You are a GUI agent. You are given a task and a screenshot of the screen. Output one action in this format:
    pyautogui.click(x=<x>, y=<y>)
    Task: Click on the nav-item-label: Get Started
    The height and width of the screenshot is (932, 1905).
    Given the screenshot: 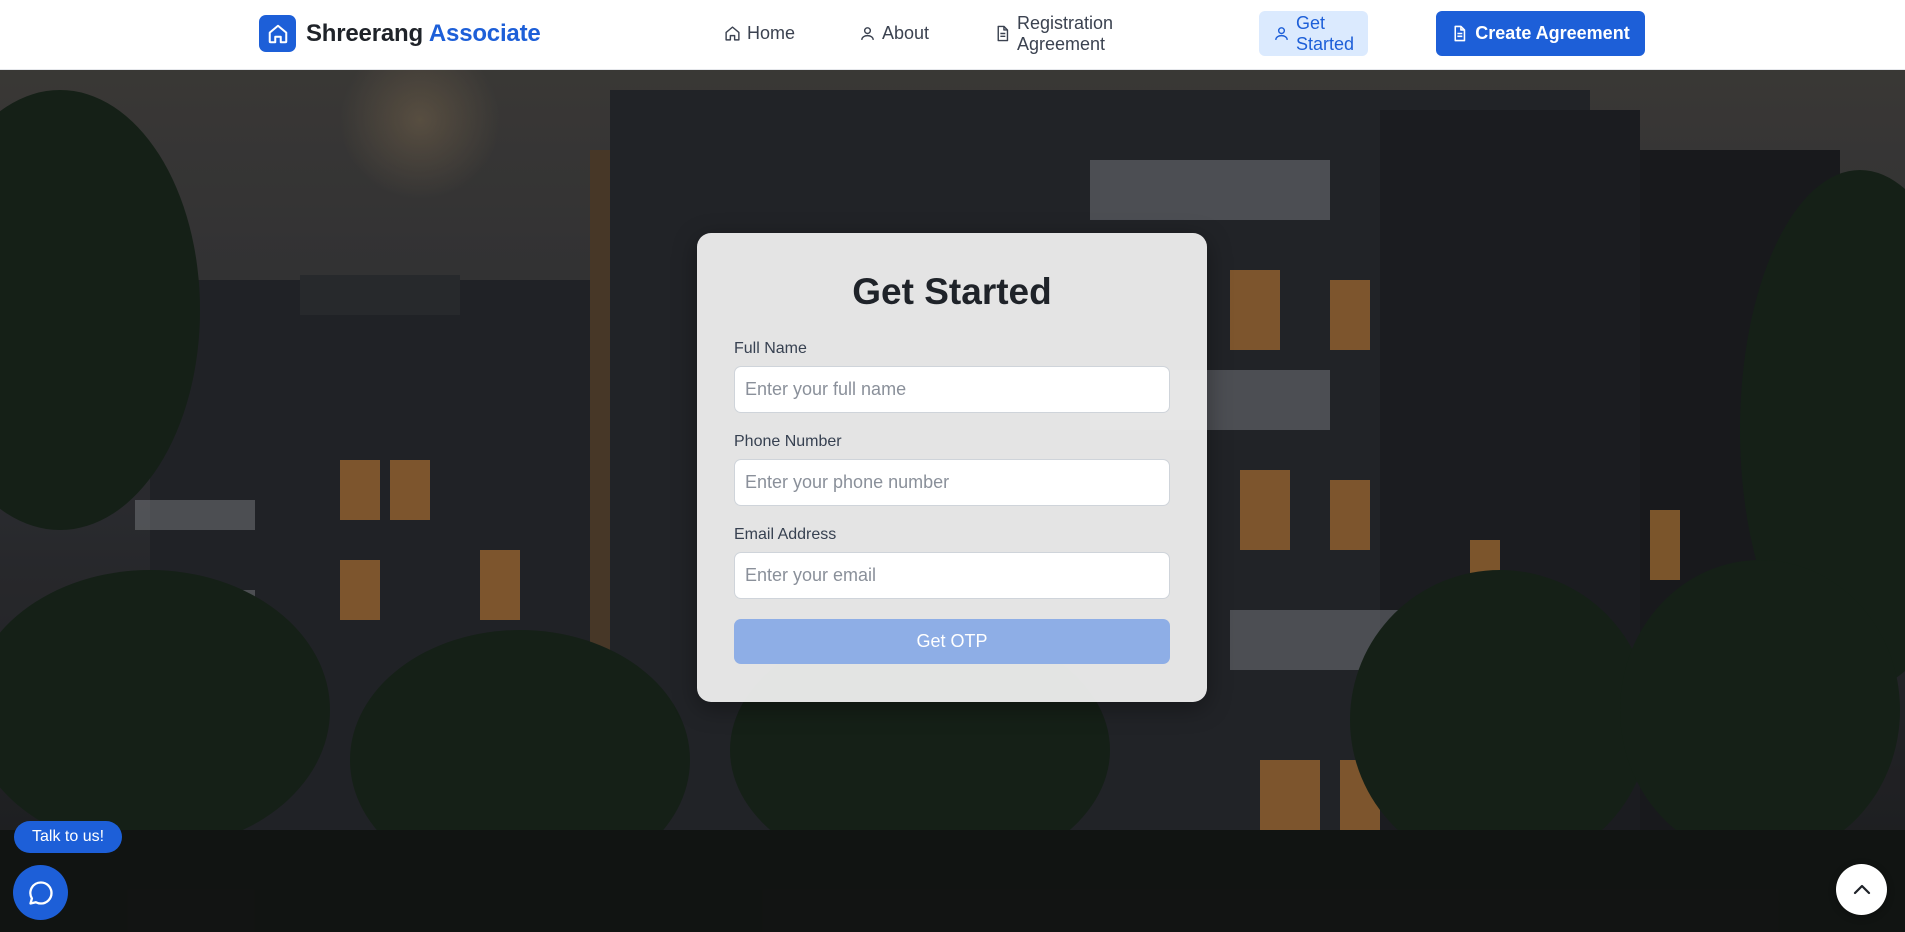 What is the action you would take?
    pyautogui.click(x=1325, y=33)
    